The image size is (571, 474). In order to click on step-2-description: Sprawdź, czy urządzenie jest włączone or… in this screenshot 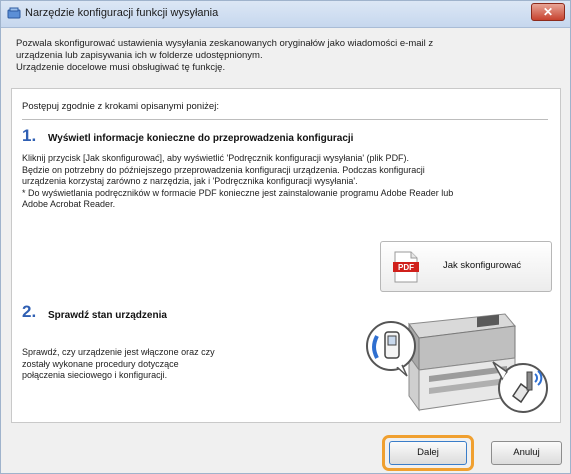, I will do `click(152, 364)`.